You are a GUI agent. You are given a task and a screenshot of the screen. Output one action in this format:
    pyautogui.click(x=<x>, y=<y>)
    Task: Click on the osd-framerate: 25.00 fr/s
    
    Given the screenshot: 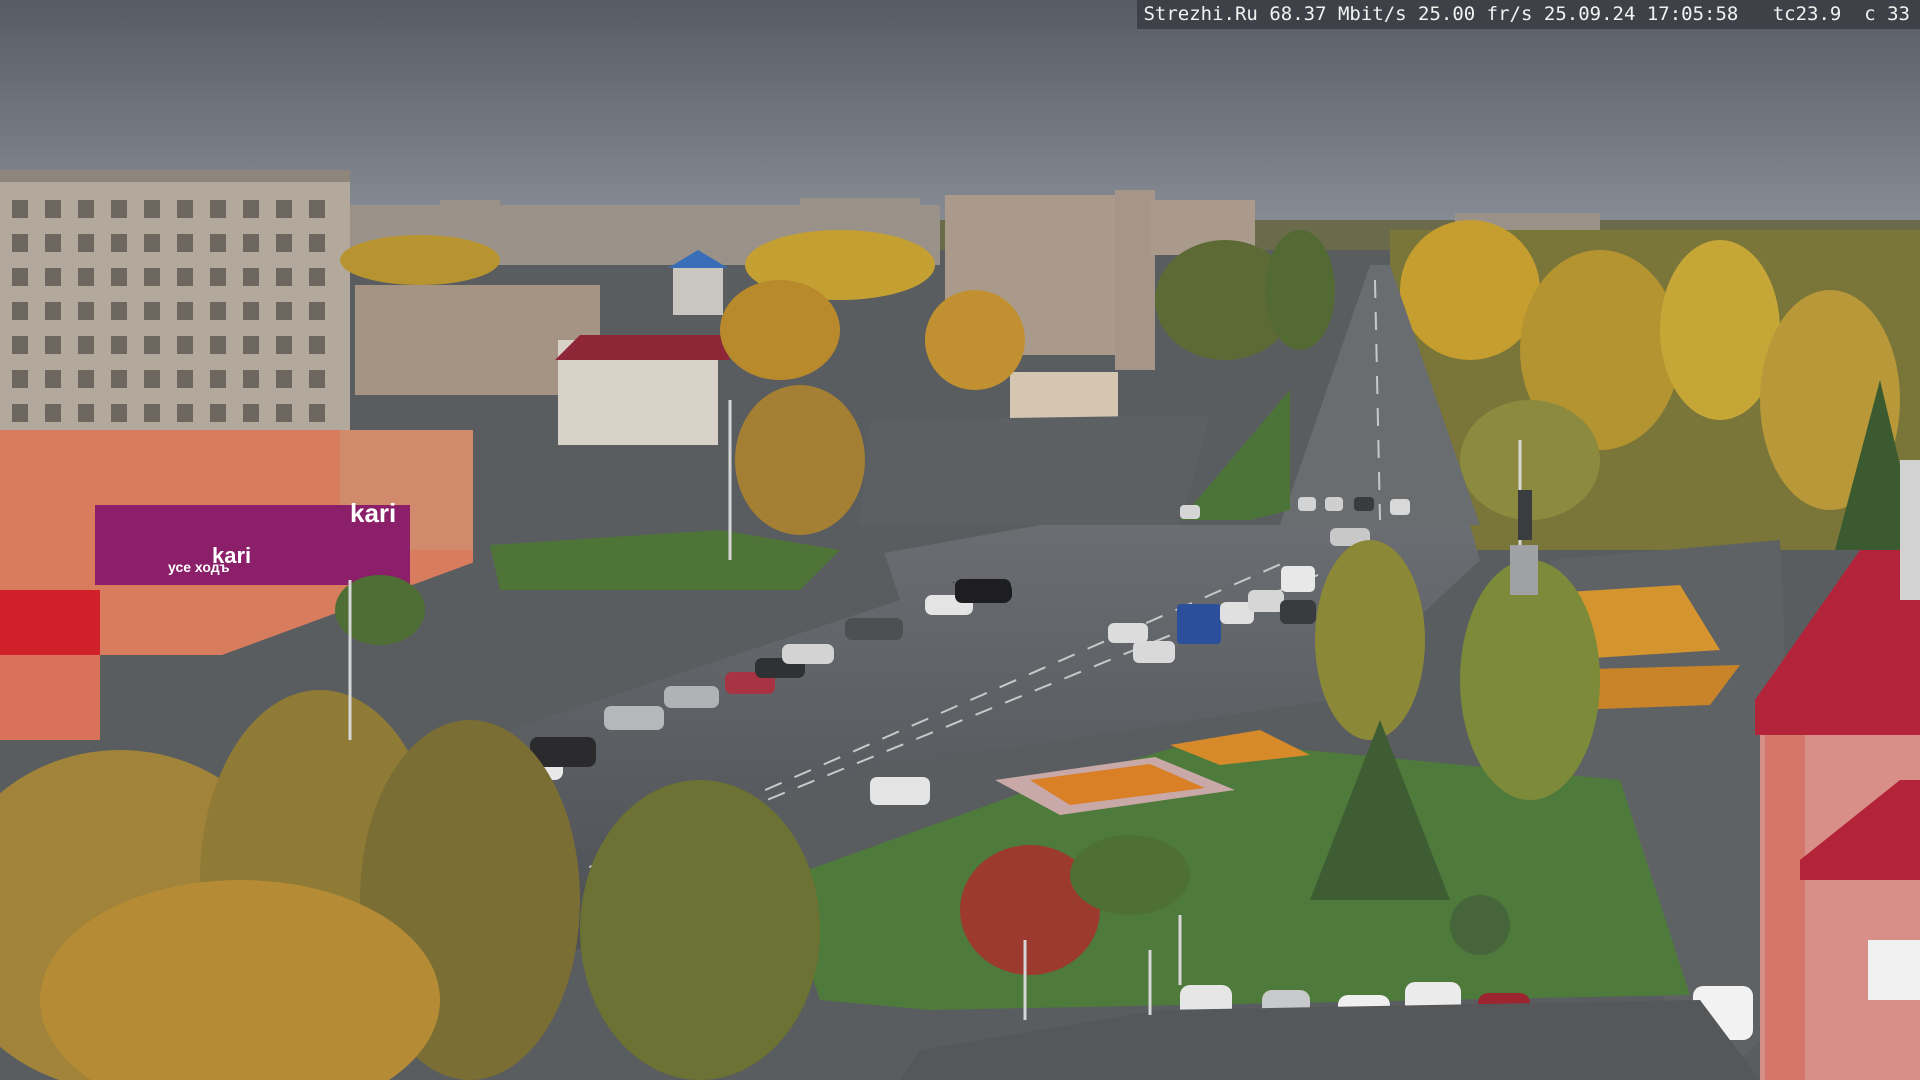 What is the action you would take?
    pyautogui.click(x=1475, y=14)
    